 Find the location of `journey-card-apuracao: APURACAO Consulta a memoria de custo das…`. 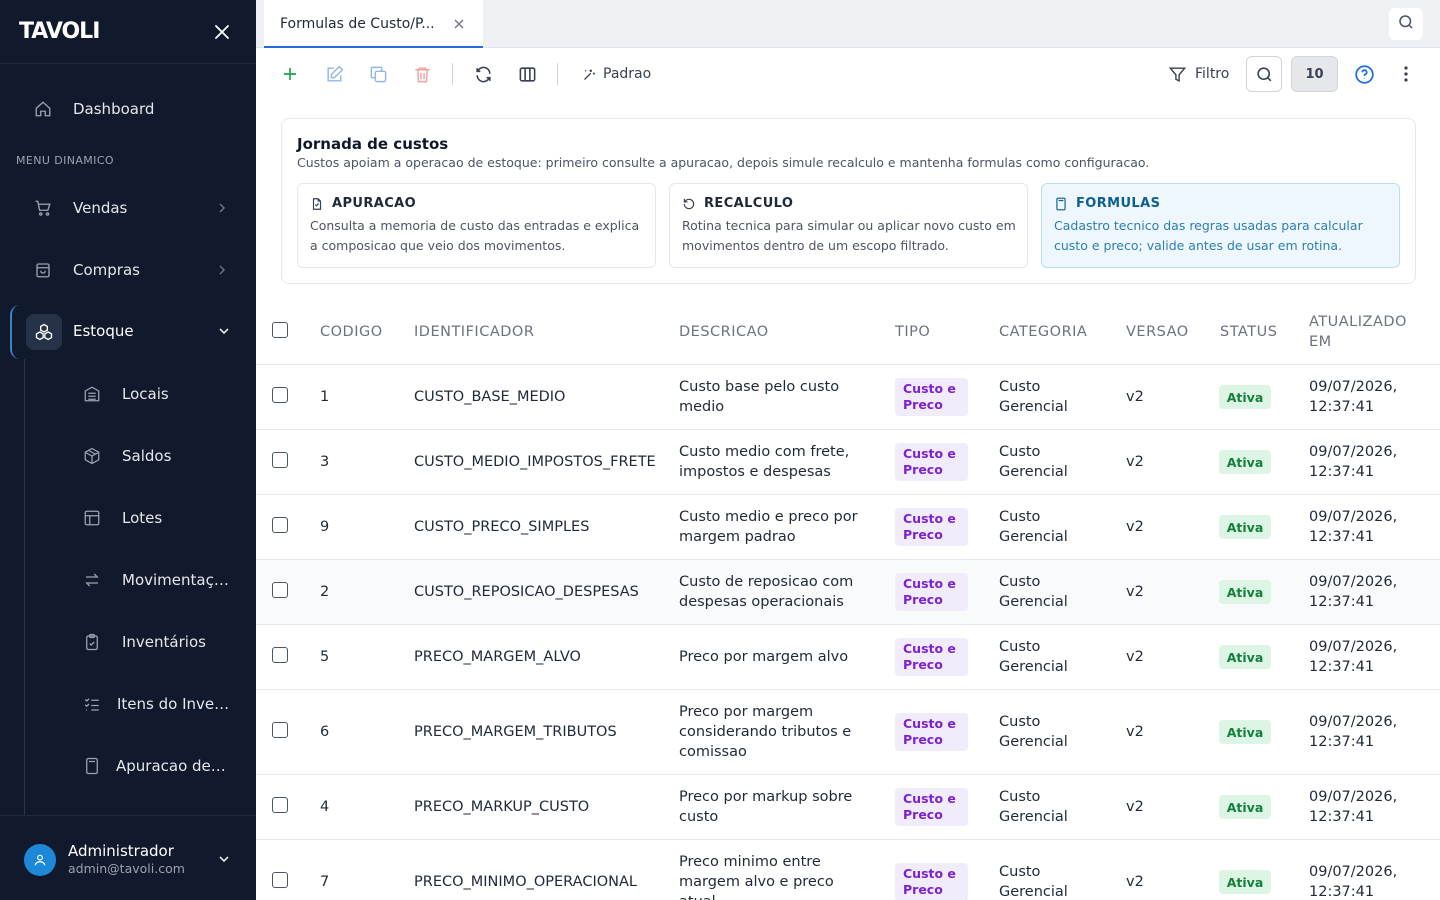

journey-card-apuracao: APURACAO Consulta a memoria de custo das… is located at coordinates (476, 225).